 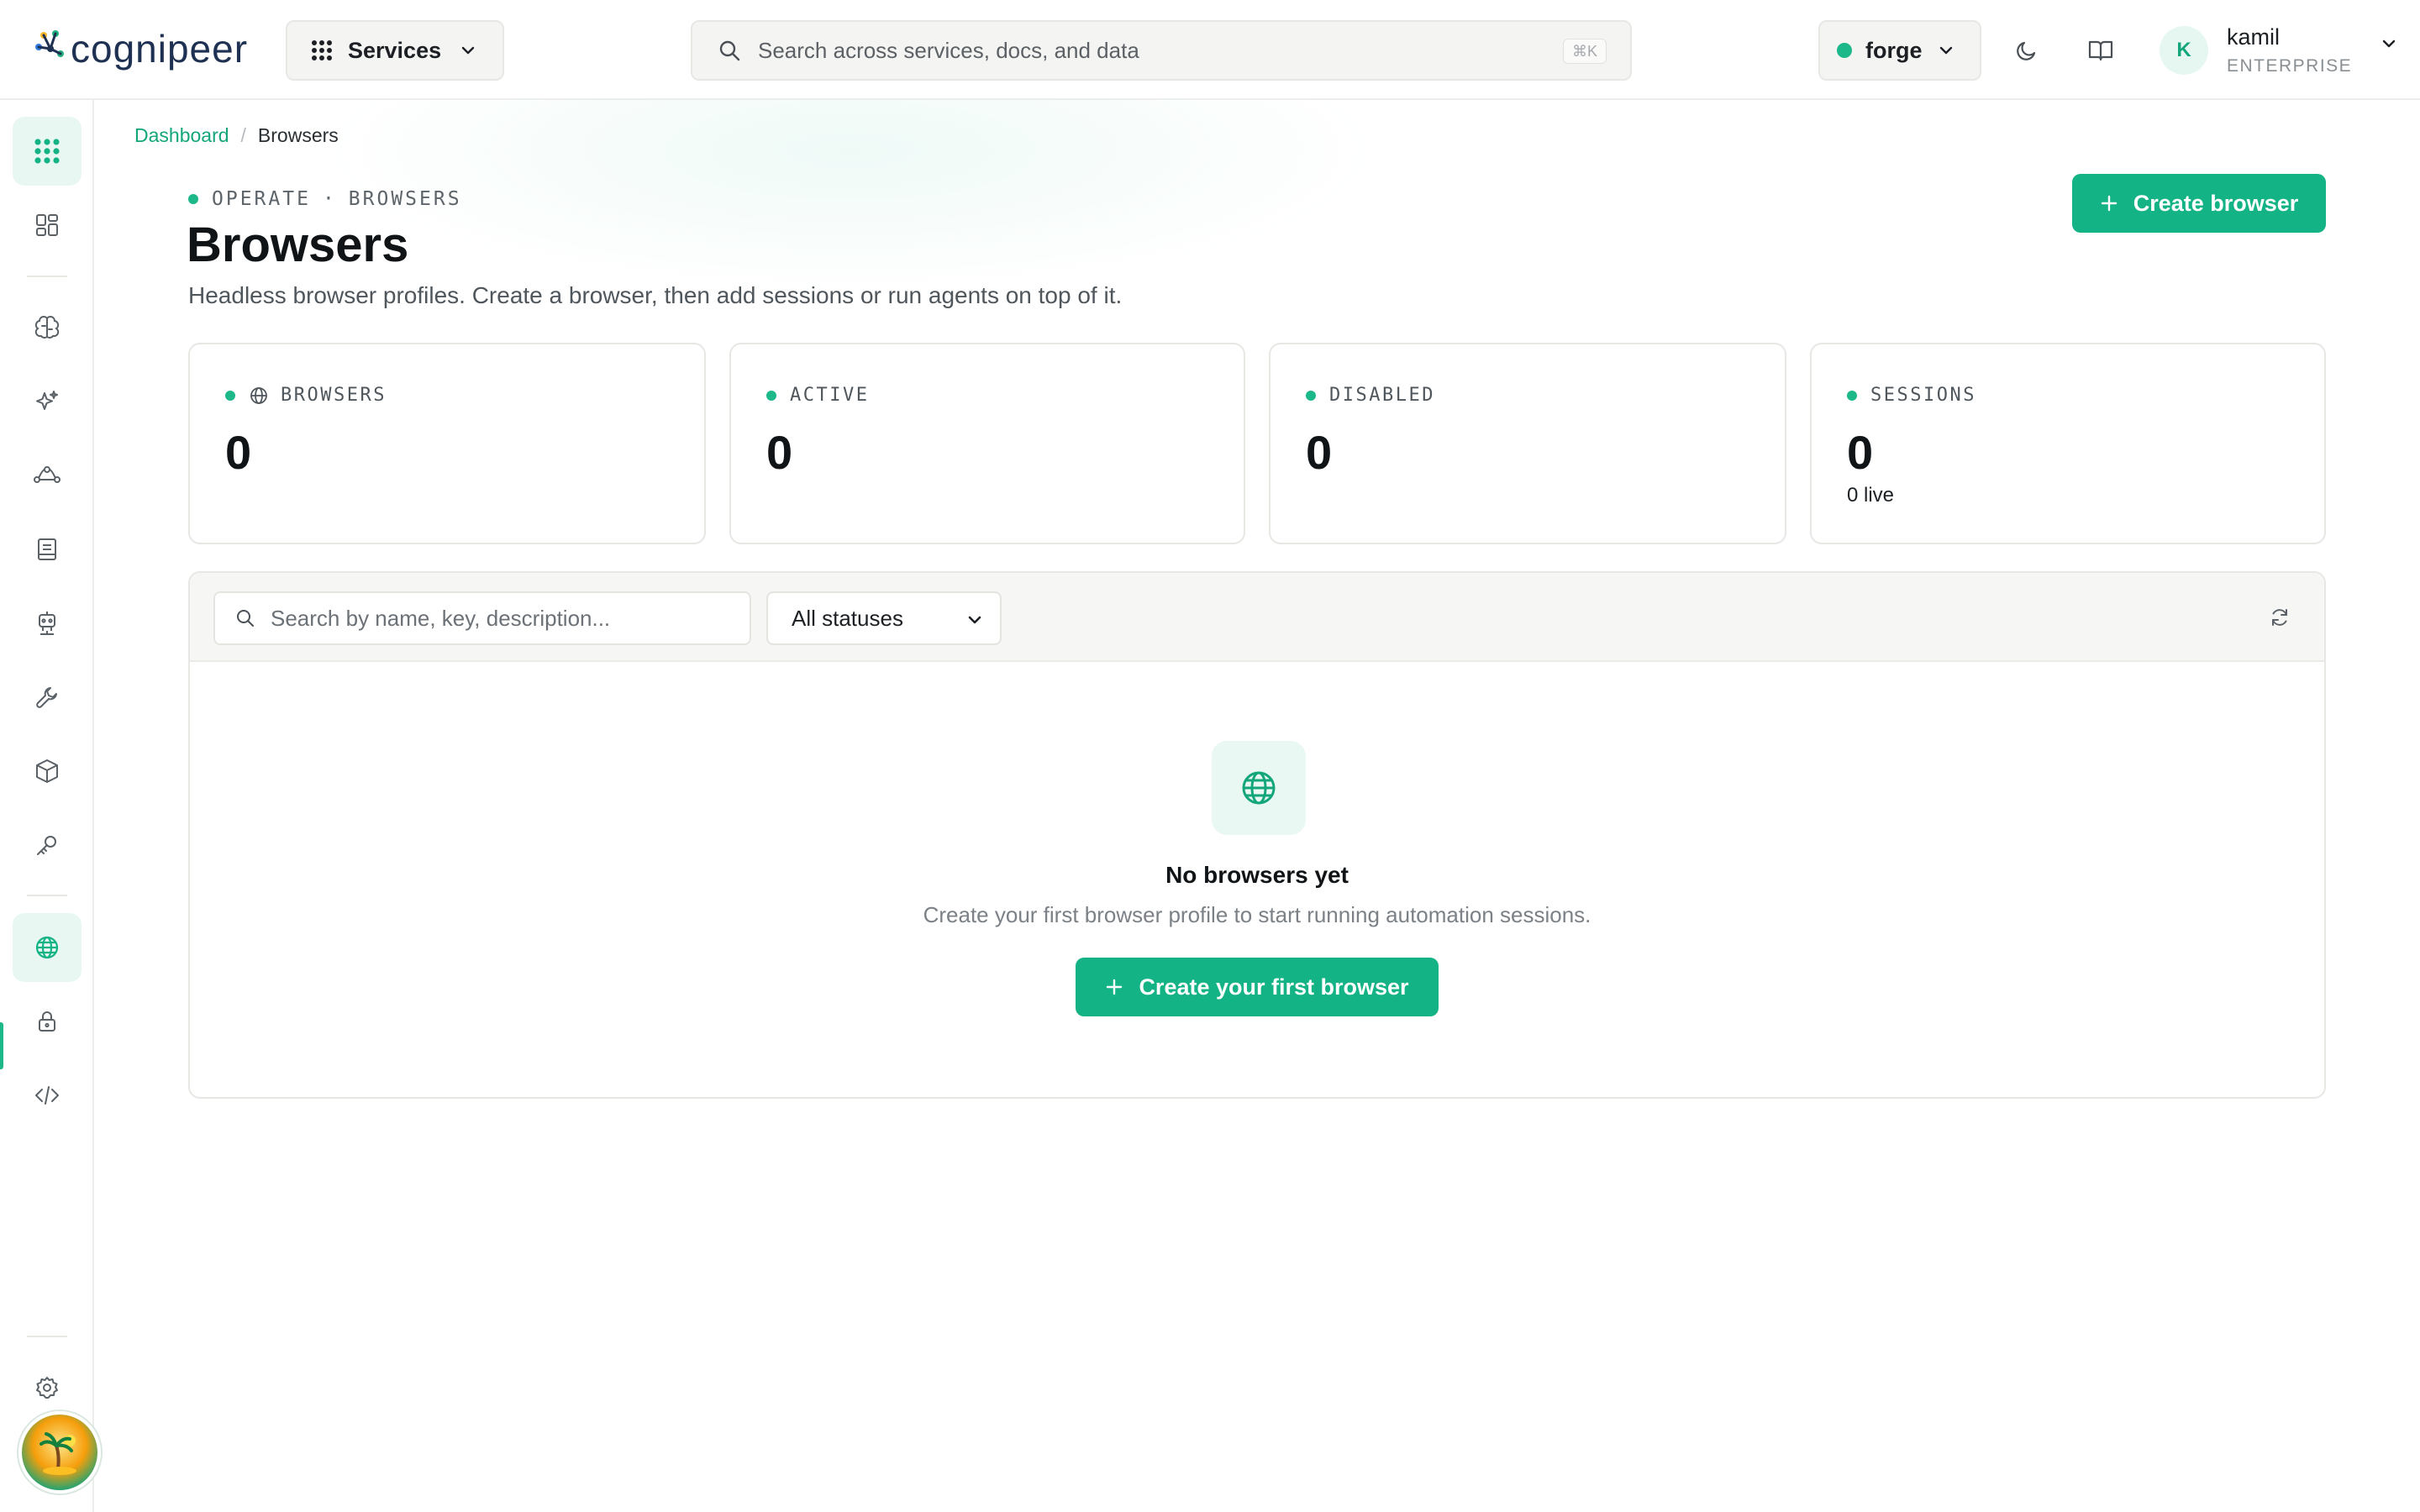 I want to click on page-eyebrow: OPERATE · BROWSERS, so click(x=325, y=199).